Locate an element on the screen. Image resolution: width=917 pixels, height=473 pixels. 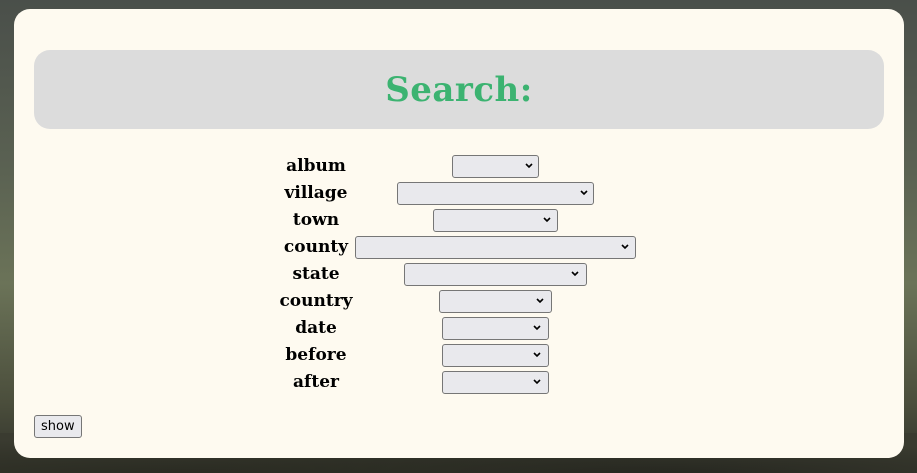
field-row-town: town is located at coordinates (459, 220).